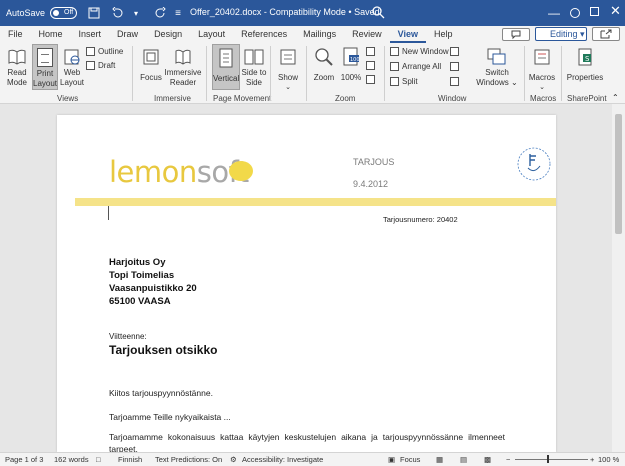 The height and width of the screenshot is (466, 625). Describe the element at coordinates (226, 67) in the screenshot. I see `vertical-button: Vertical` at that location.